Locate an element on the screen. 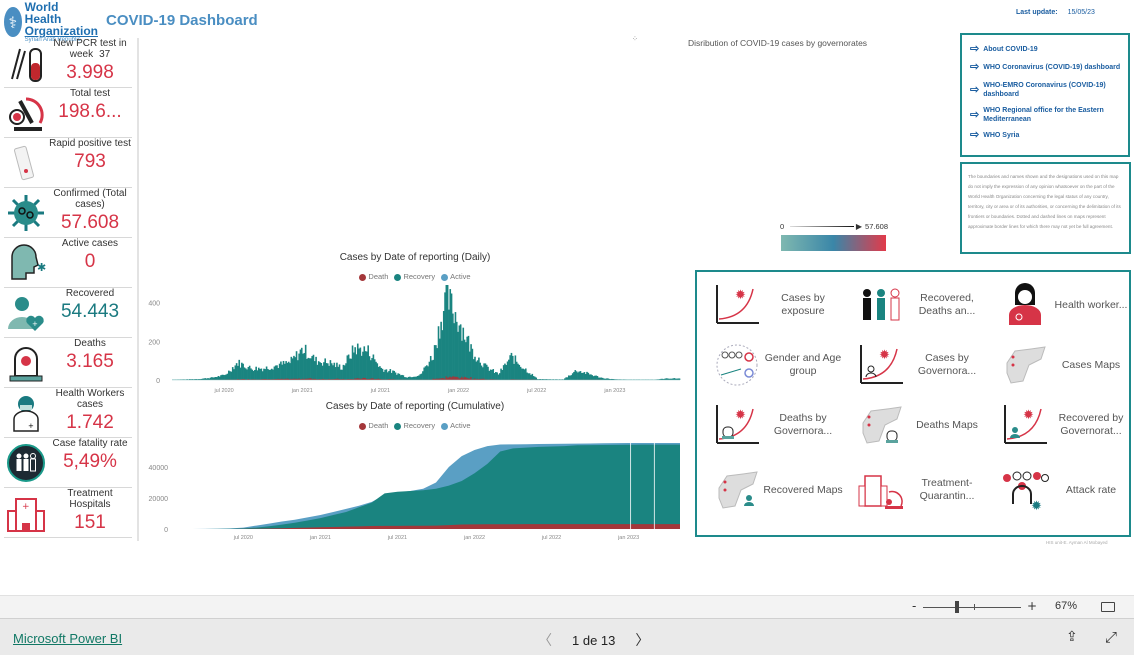  x-tick-label: jul 2021 is located at coordinates (380, 391).